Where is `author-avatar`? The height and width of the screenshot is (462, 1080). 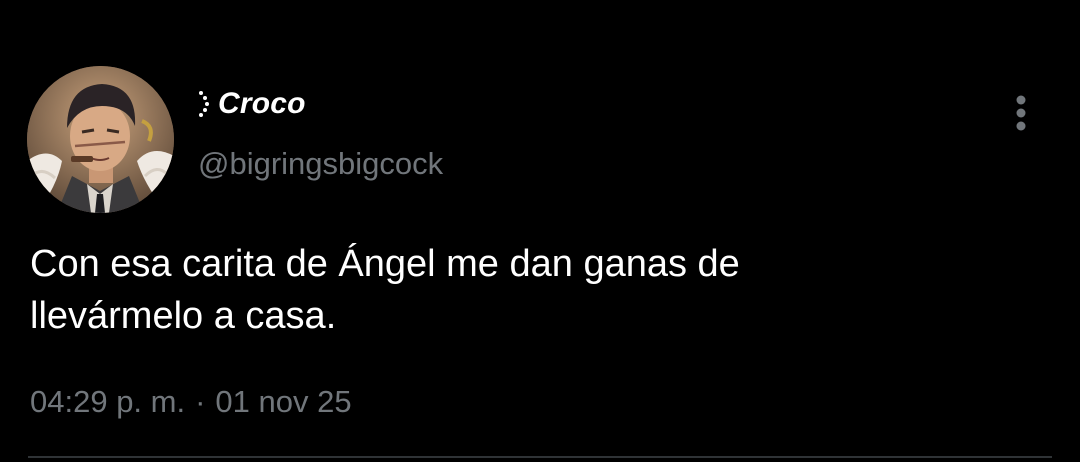 author-avatar is located at coordinates (100, 139).